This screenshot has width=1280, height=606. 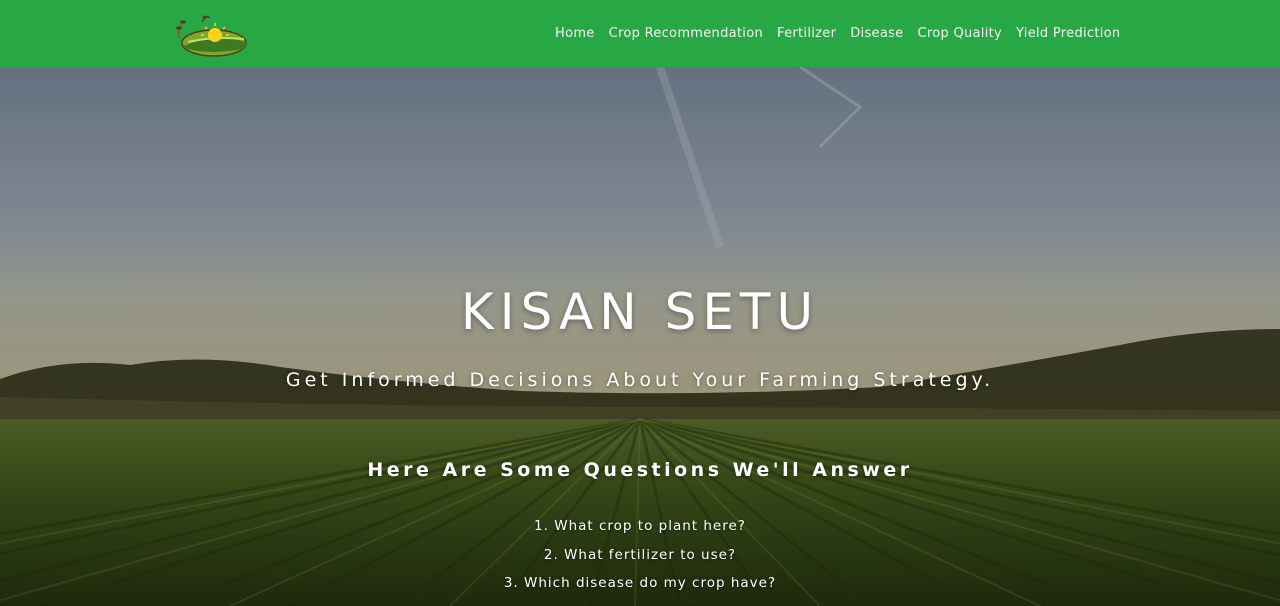 I want to click on question-item: 1. What crop to plant here?, so click(x=640, y=526).